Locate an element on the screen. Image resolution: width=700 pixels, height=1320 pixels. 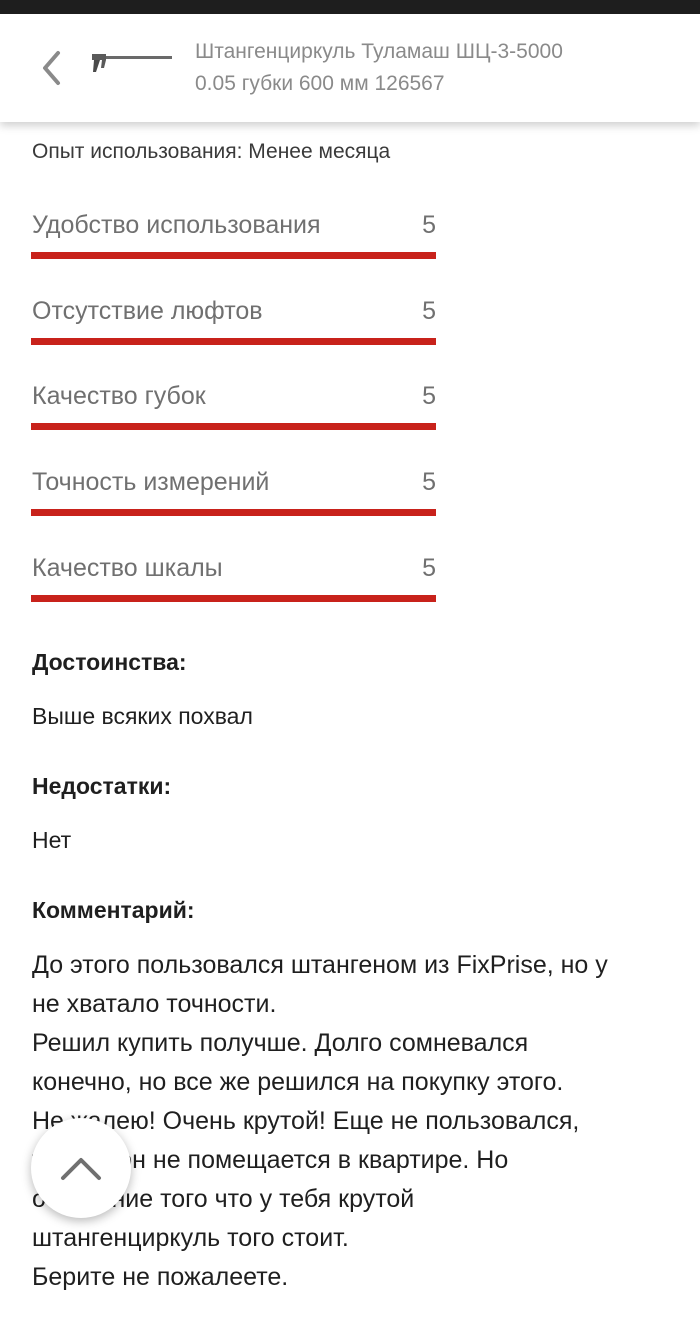
rating-label: Качество шкалы is located at coordinates (127, 567).